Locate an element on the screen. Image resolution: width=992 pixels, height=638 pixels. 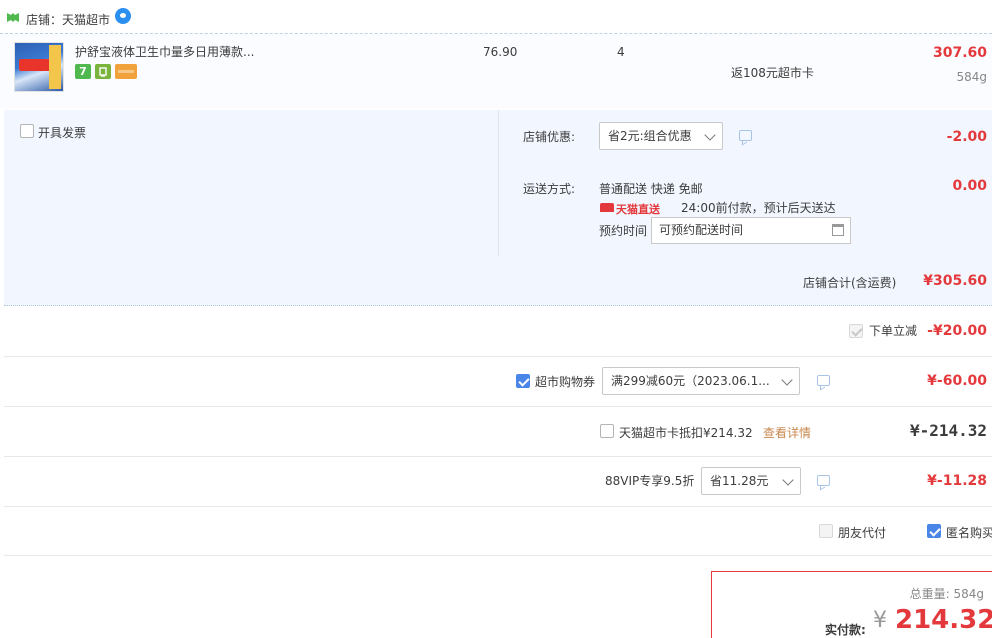
view-details-link: 查看详情 is located at coordinates (787, 432).